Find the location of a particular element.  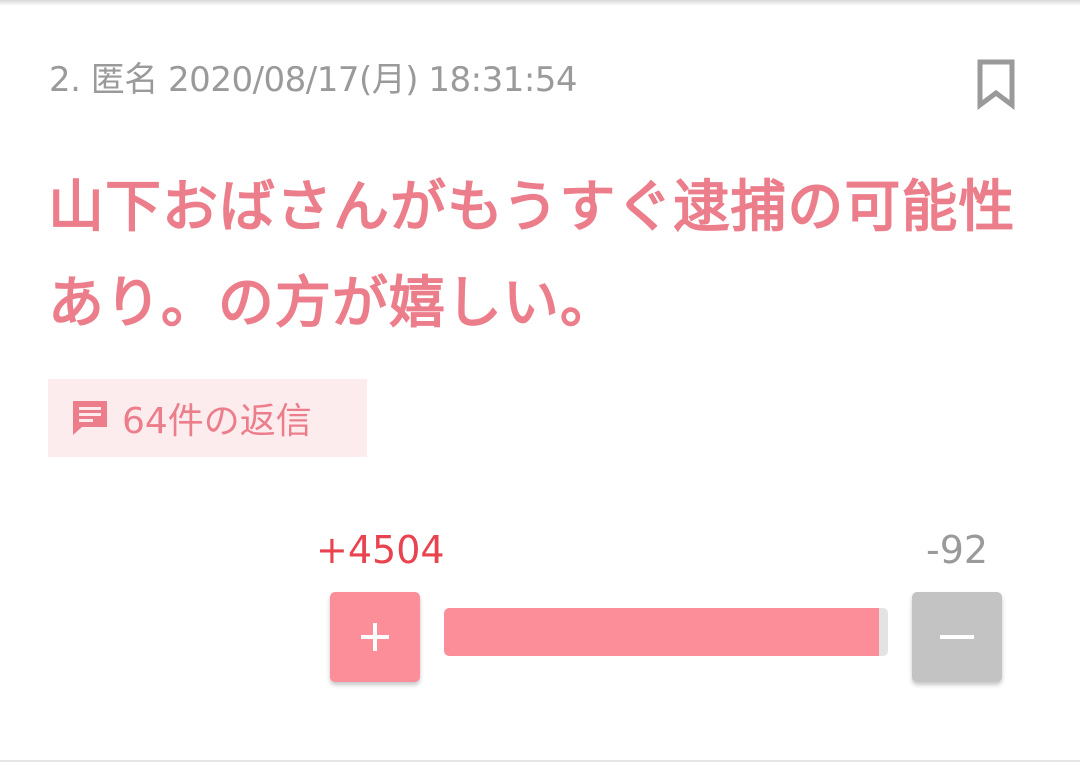

reply-button: 64件の返信 is located at coordinates (207, 418).